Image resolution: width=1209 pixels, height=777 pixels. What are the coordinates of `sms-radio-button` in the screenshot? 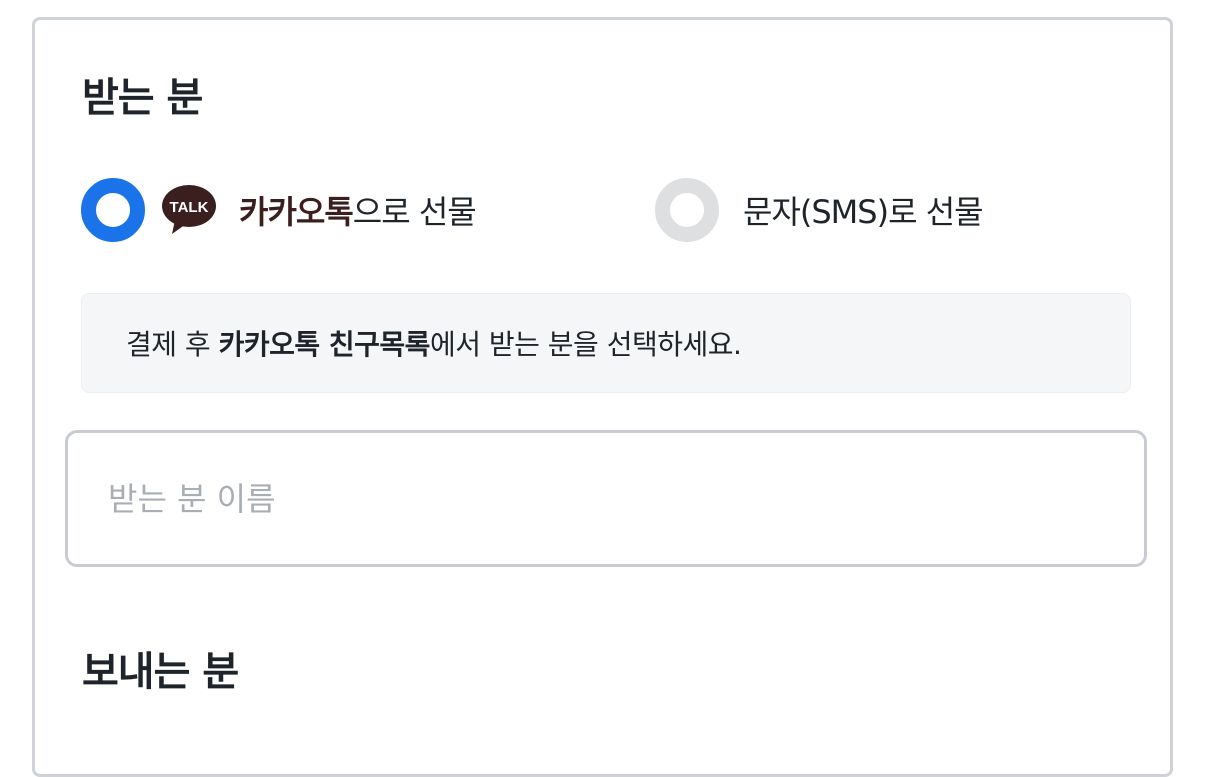 It's located at (687, 210).